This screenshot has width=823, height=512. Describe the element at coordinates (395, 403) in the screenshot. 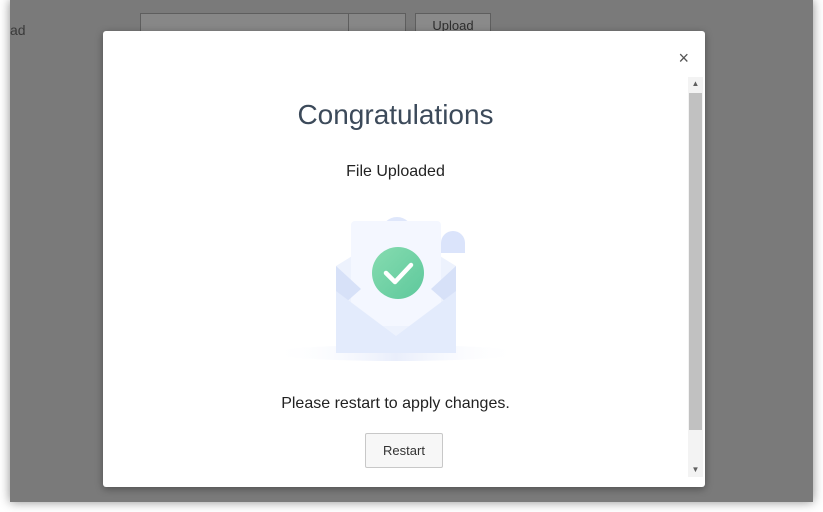

I see `restart-message: Please restart to apply changes.` at that location.